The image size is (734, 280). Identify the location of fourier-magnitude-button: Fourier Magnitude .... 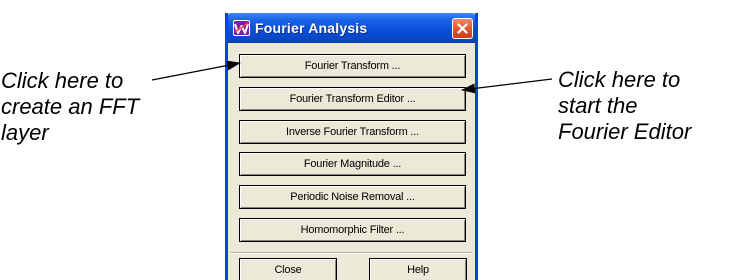
(352, 164).